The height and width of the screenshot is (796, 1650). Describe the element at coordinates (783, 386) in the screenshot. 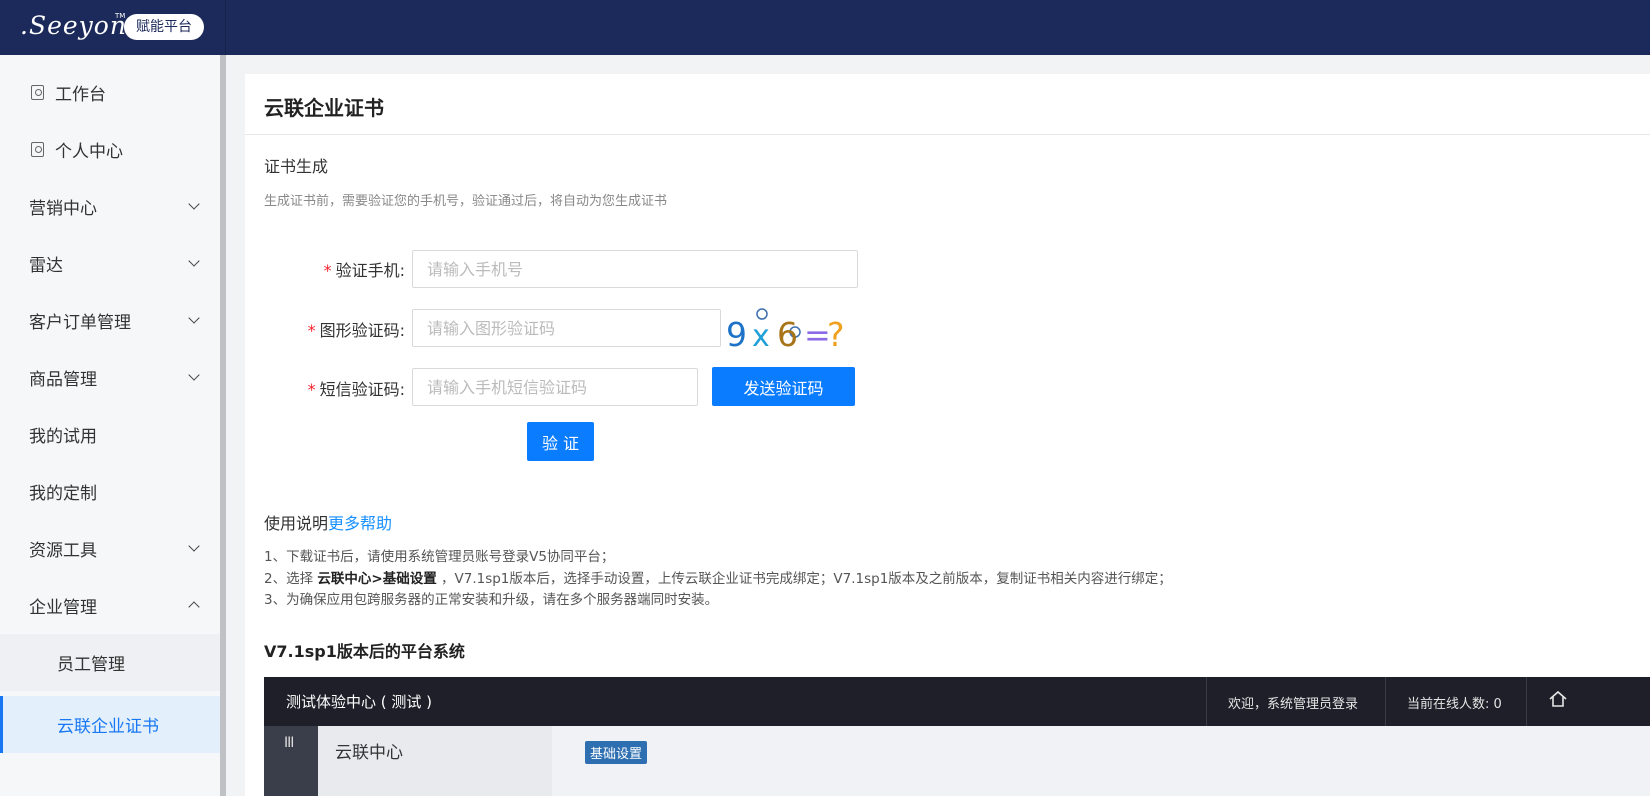

I see `send-code-button: 发送验证码` at that location.